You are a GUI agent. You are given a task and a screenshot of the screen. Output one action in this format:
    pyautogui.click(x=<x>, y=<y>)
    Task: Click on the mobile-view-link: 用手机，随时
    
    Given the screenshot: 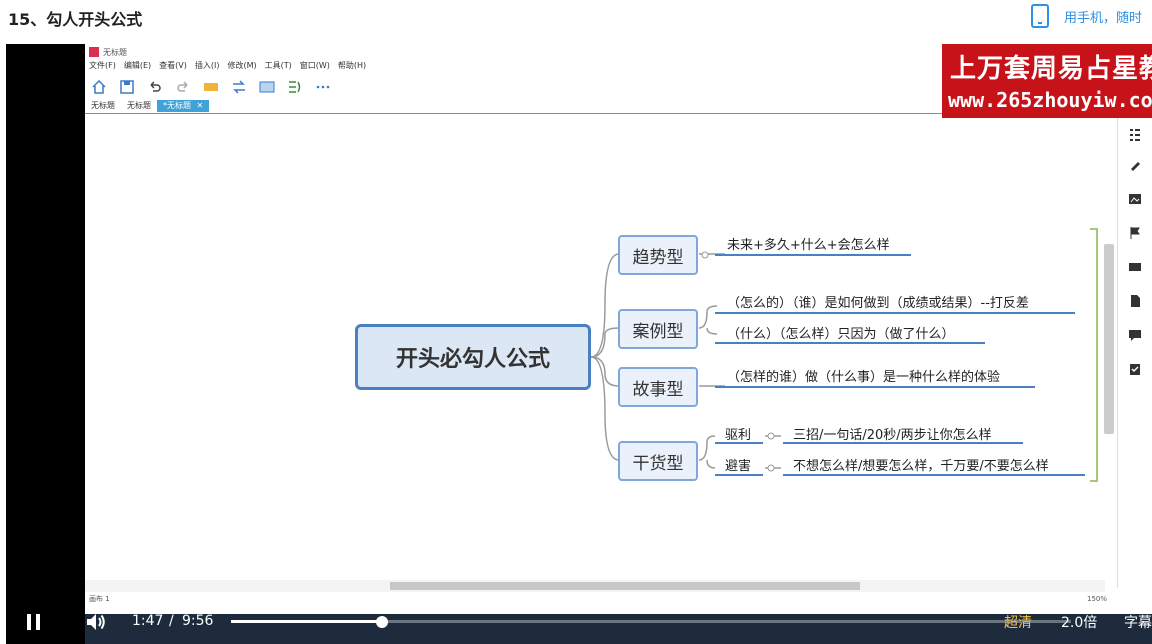 What is the action you would take?
    pyautogui.click(x=1086, y=16)
    